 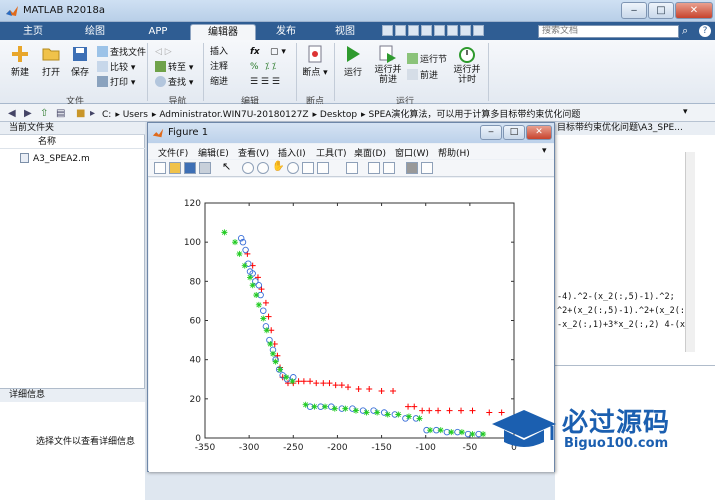 I want to click on print-figure-icon, so click(x=205, y=168).